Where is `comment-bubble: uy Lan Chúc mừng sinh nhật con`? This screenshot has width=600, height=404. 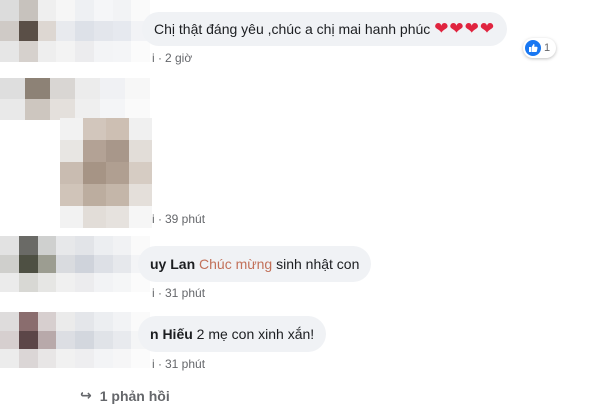
comment-bubble: uy Lan Chúc mừng sinh nhật con is located at coordinates (255, 264).